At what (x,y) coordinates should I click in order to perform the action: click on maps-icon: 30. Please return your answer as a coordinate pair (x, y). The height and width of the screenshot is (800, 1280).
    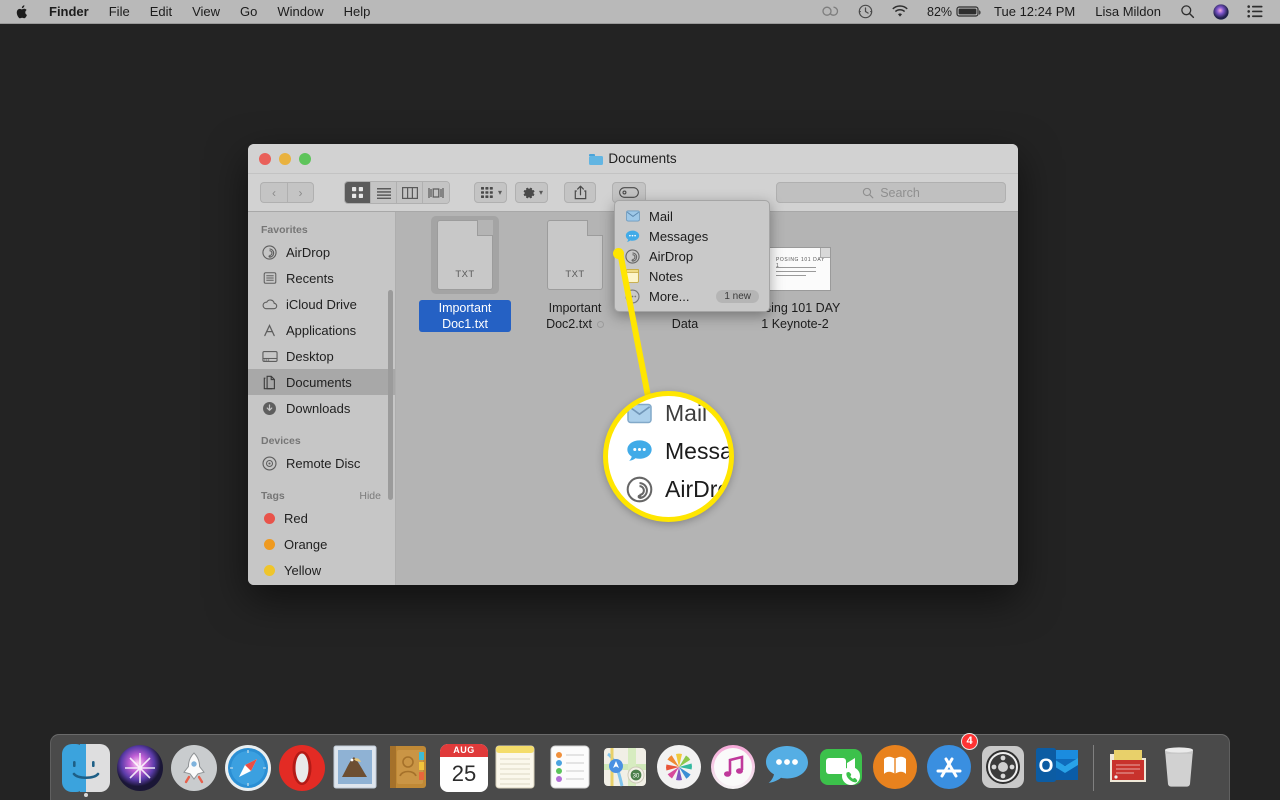
    Looking at the image, I should click on (626, 768).